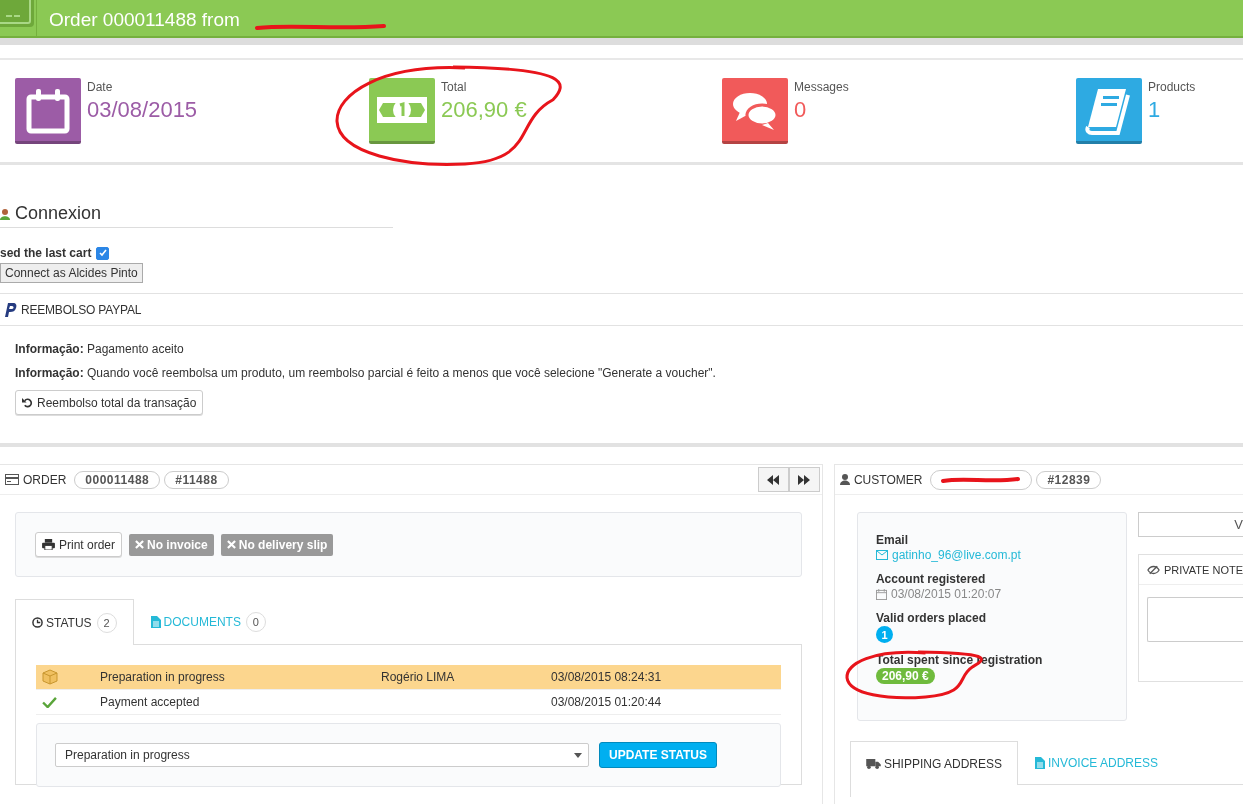  Describe the element at coordinates (277, 544) in the screenshot. I see `status-label: No delivery slip` at that location.